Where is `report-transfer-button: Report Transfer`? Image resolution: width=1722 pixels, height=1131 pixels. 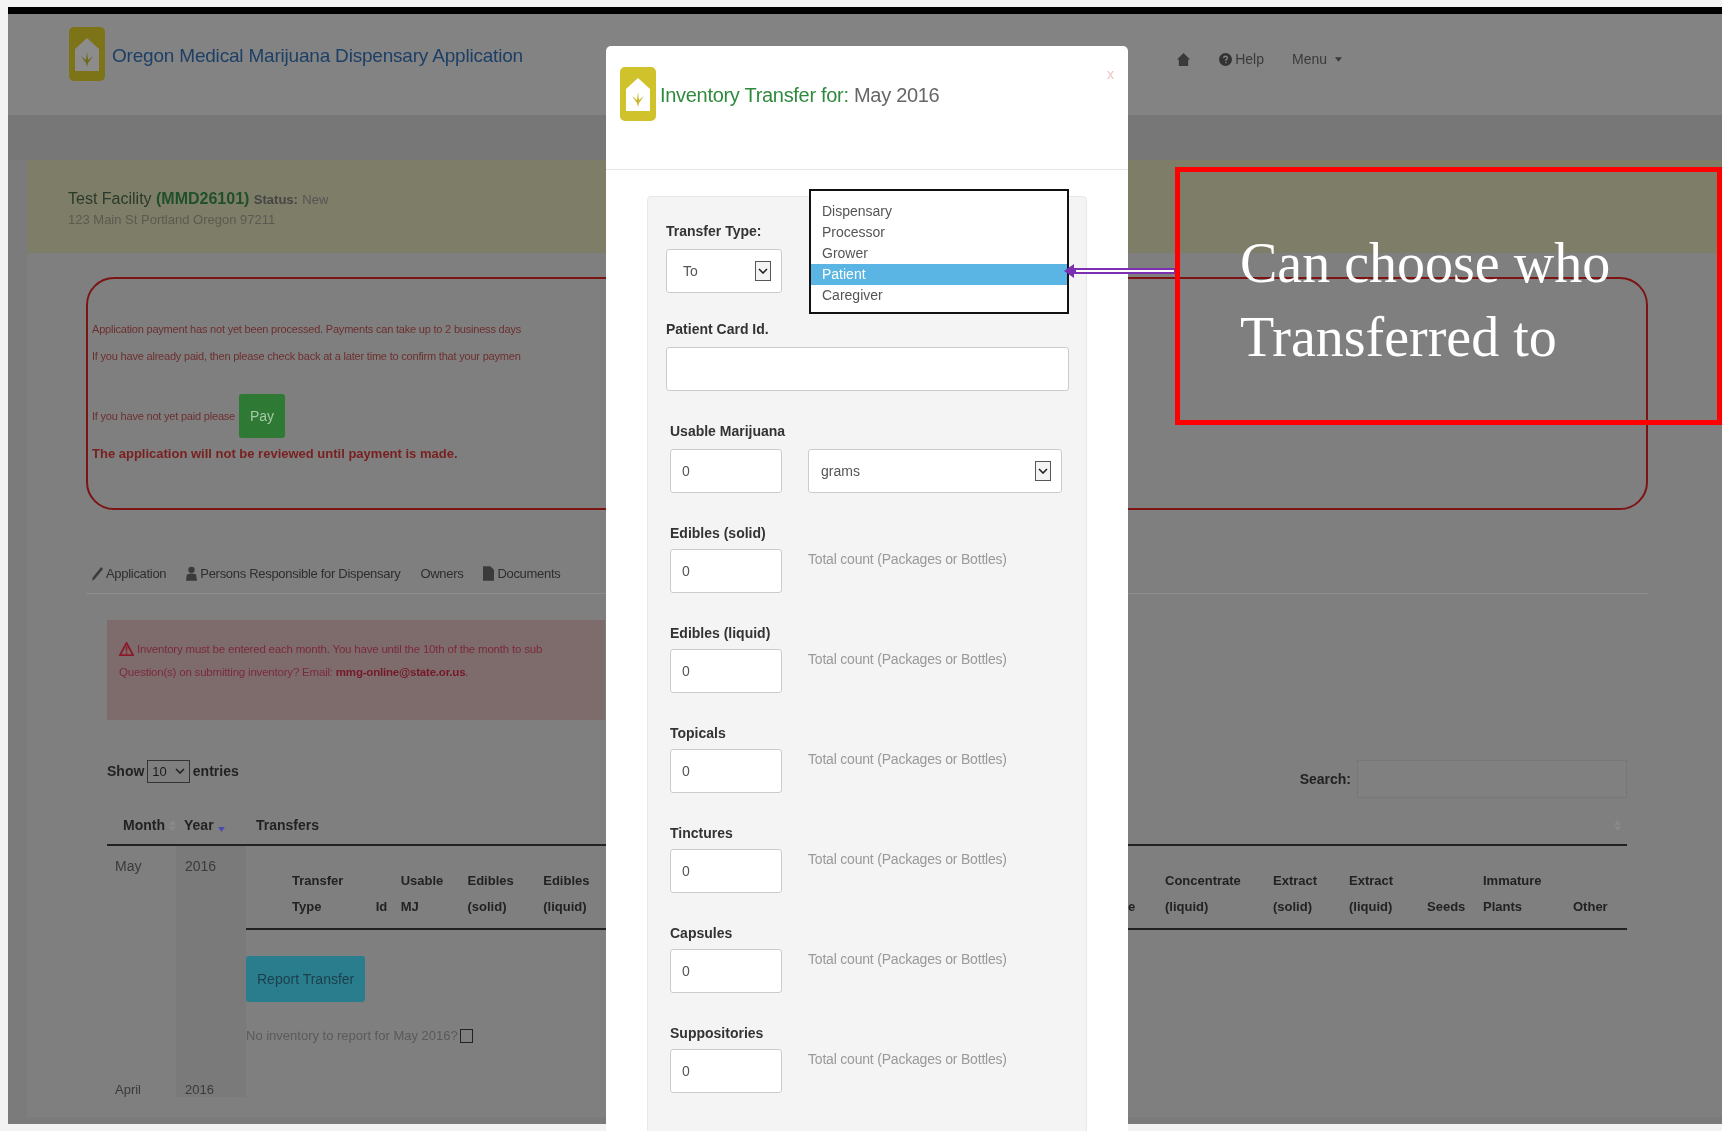 report-transfer-button: Report Transfer is located at coordinates (306, 979).